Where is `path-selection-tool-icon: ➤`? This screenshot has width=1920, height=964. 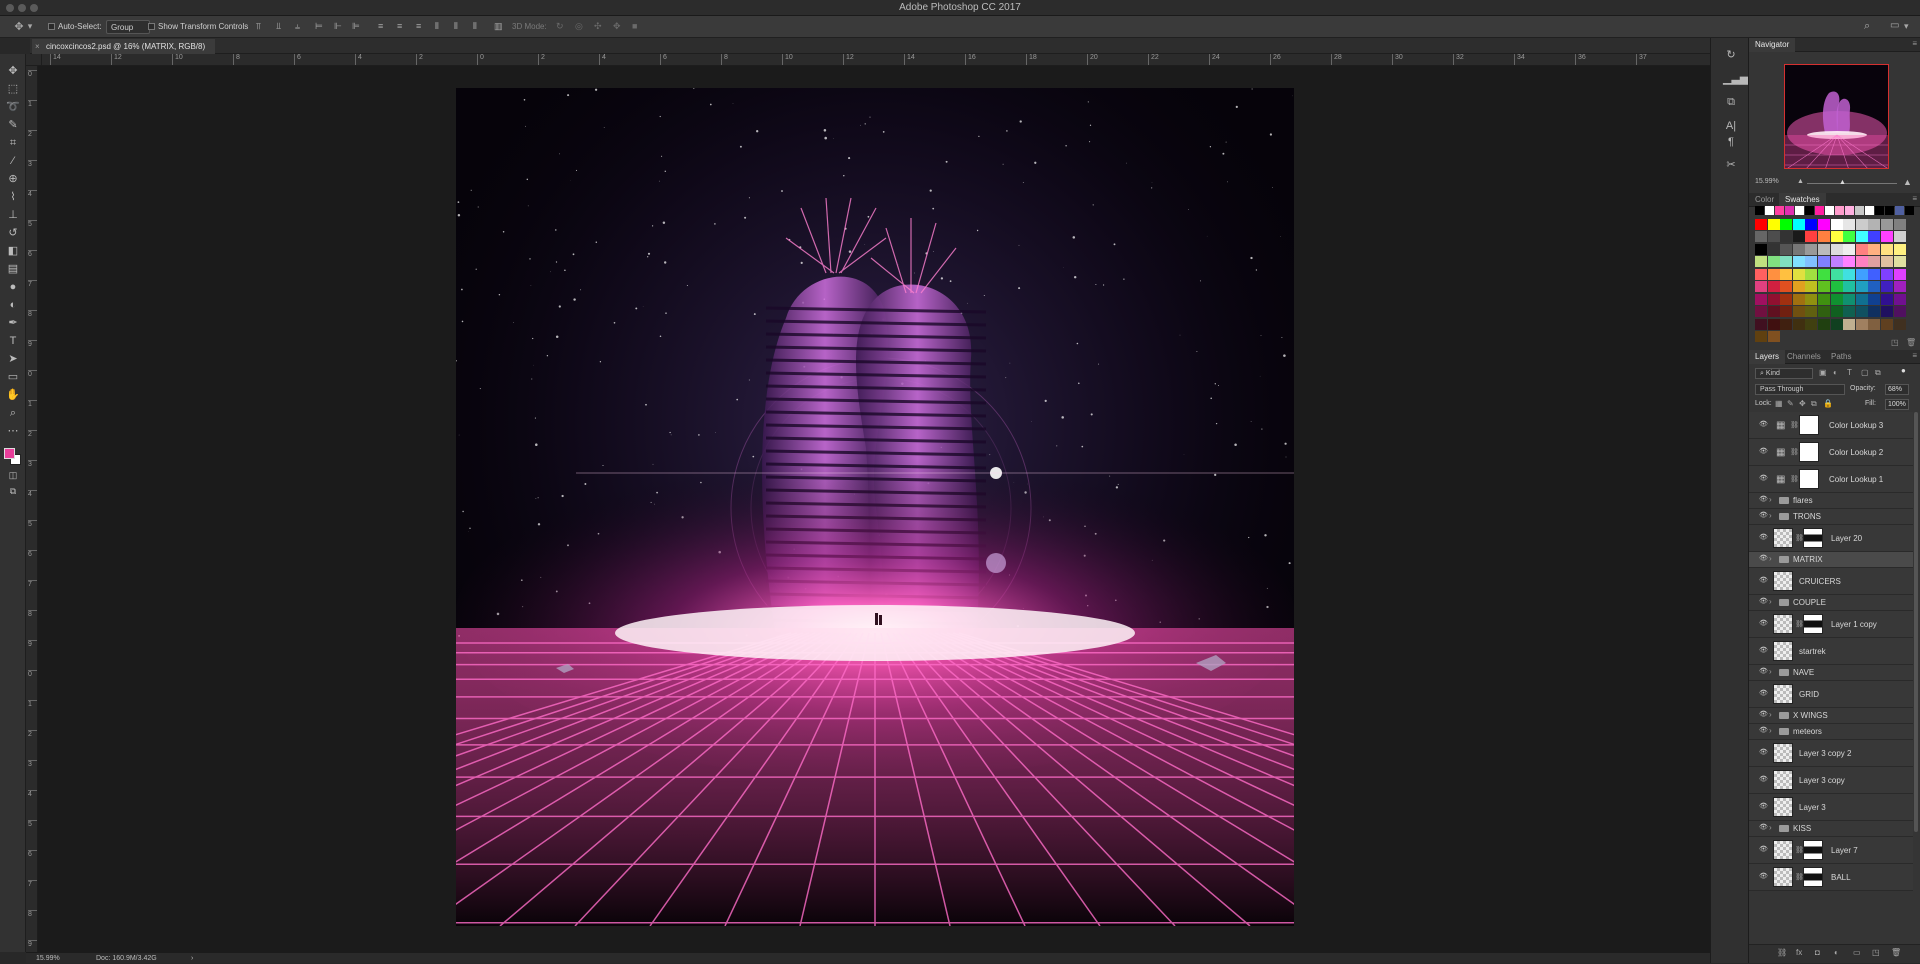 path-selection-tool-icon: ➤ is located at coordinates (13, 359).